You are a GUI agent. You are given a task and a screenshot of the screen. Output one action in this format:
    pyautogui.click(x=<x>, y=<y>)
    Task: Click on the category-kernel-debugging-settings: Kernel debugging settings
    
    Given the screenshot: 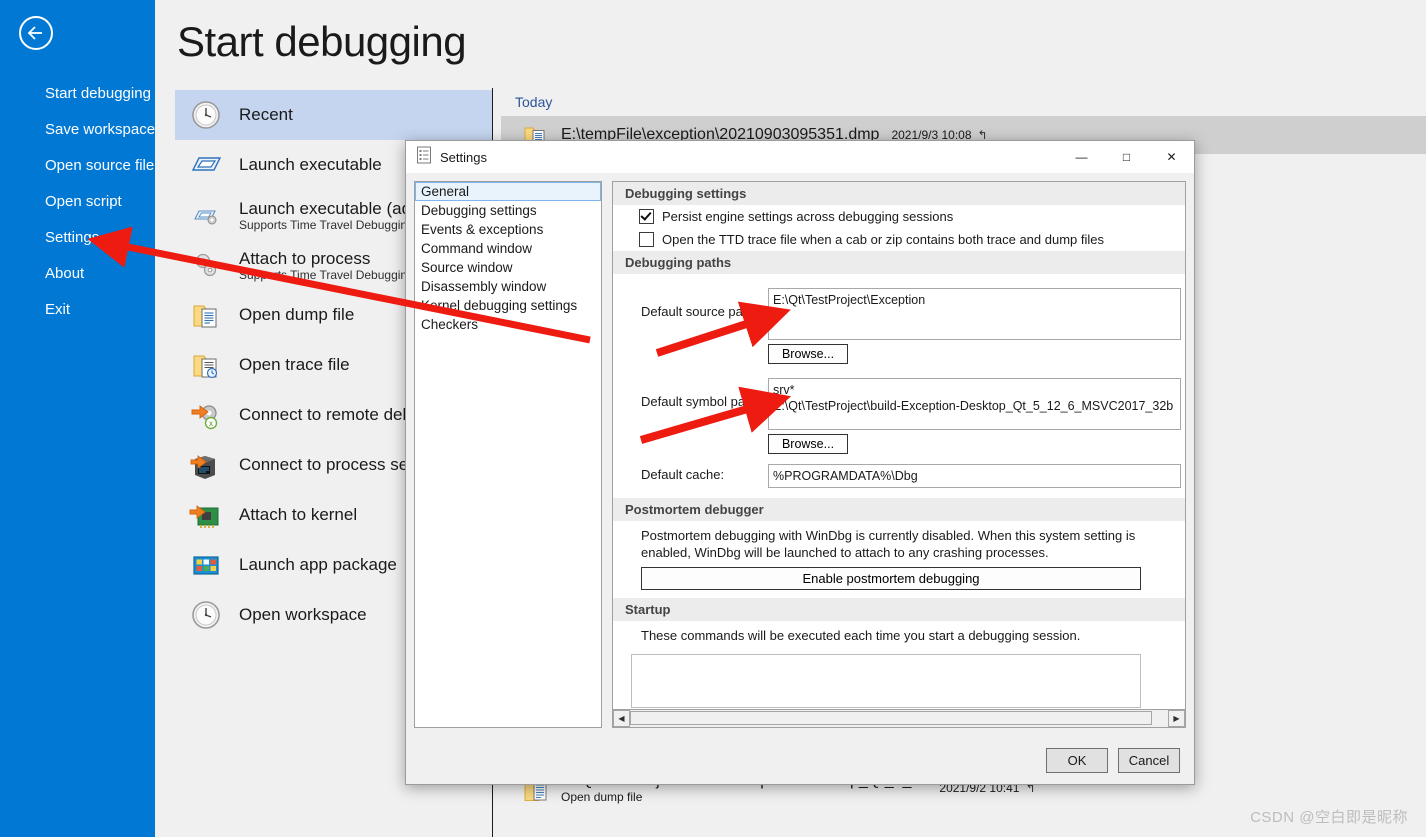 What is the action you would take?
    pyautogui.click(x=508, y=305)
    